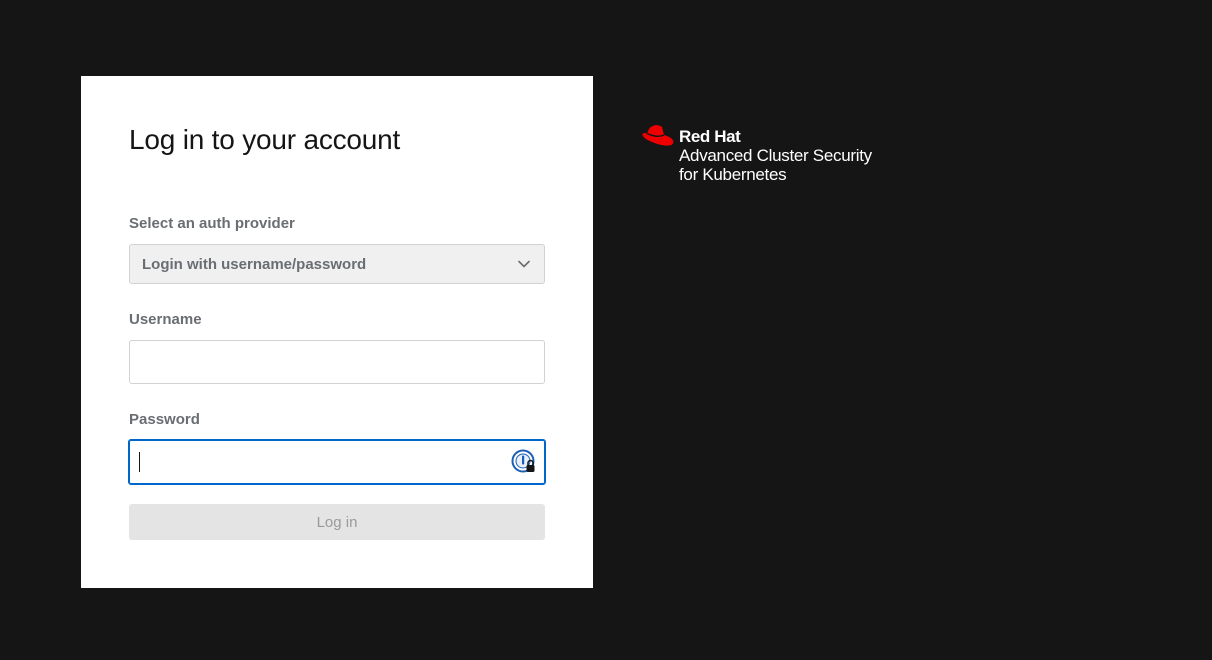 The image size is (1212, 660). I want to click on brand-company-name: Red Hat, so click(710, 136).